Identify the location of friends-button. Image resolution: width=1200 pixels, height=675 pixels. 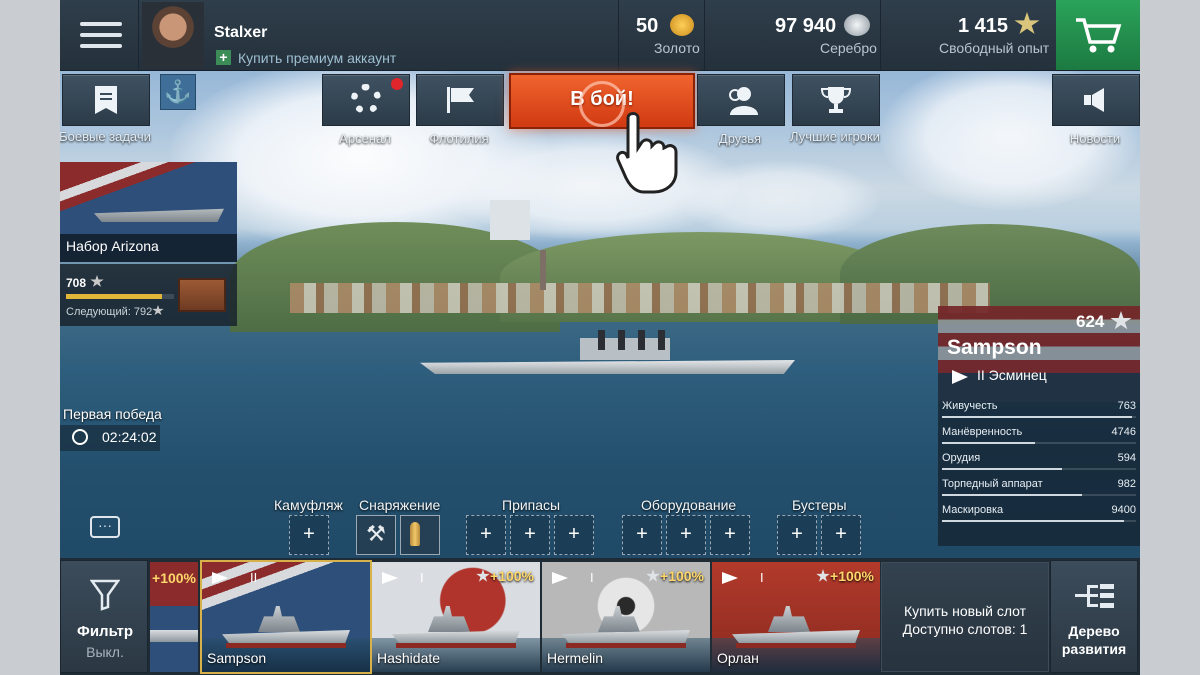
(741, 100).